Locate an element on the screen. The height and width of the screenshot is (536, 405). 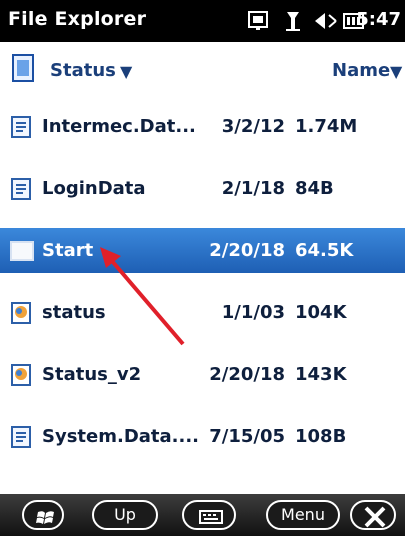
file-size: 108B is located at coordinates (321, 436).